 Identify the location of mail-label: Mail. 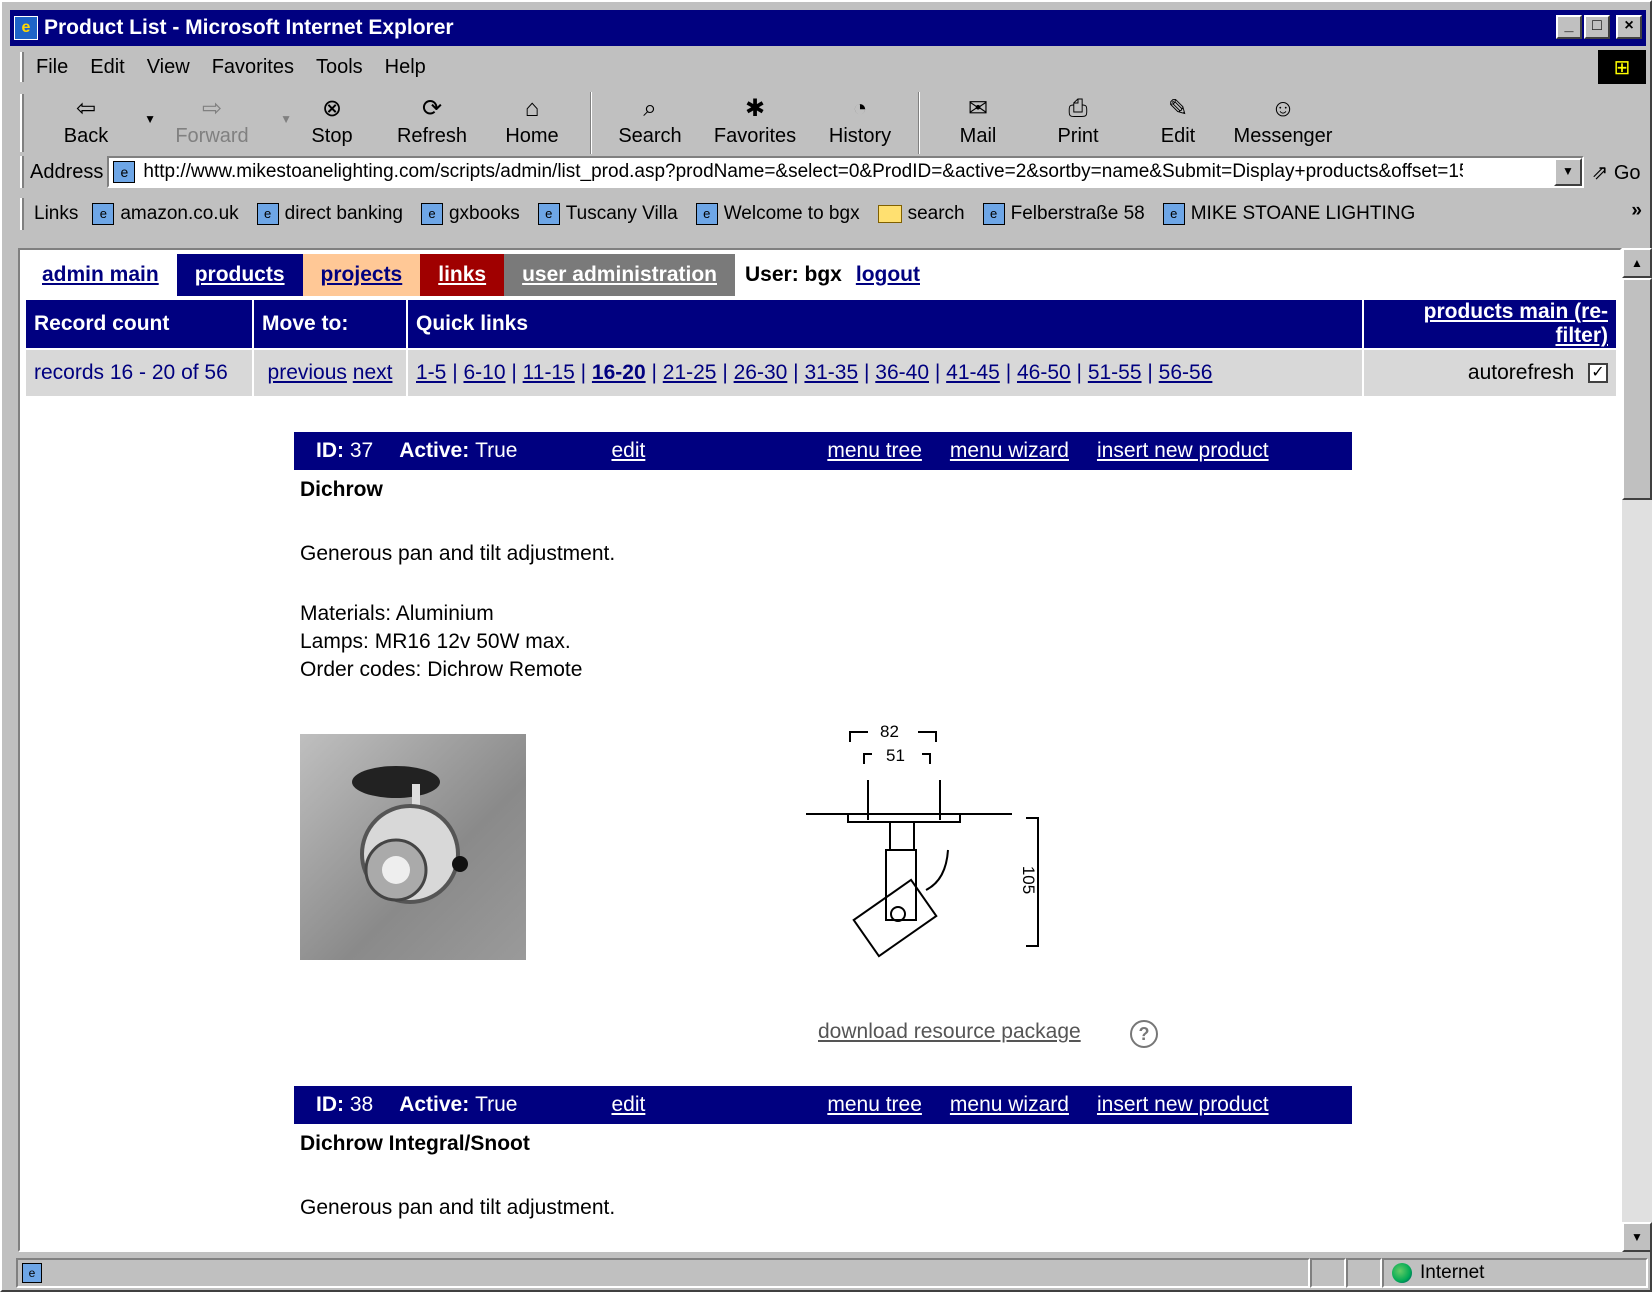
(978, 136).